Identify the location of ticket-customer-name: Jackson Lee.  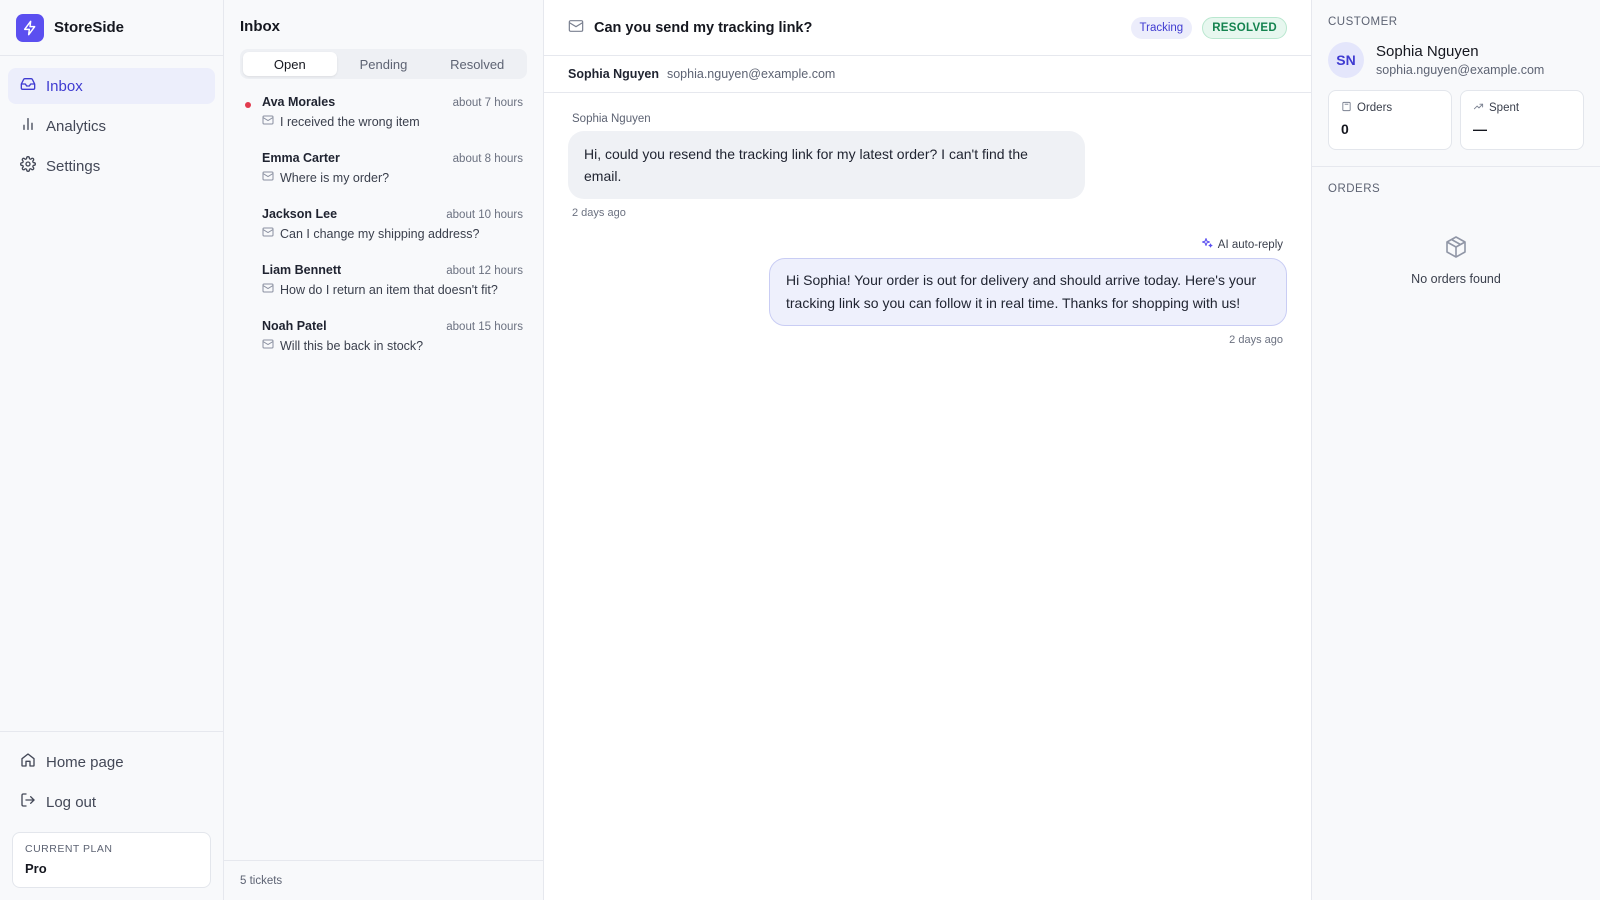
(300, 214).